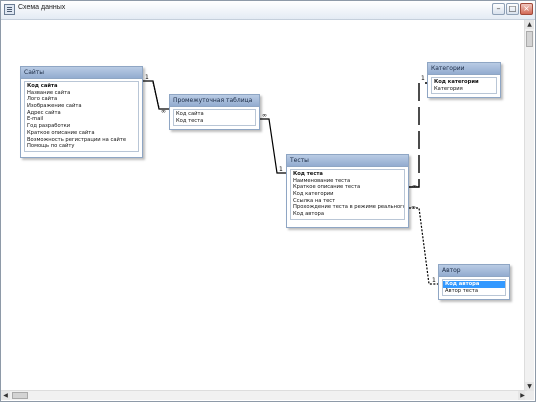 The height and width of the screenshot is (403, 536). What do you see at coordinates (214, 101) in the screenshot?
I see `table-title: Промежуточная таблица` at bounding box center [214, 101].